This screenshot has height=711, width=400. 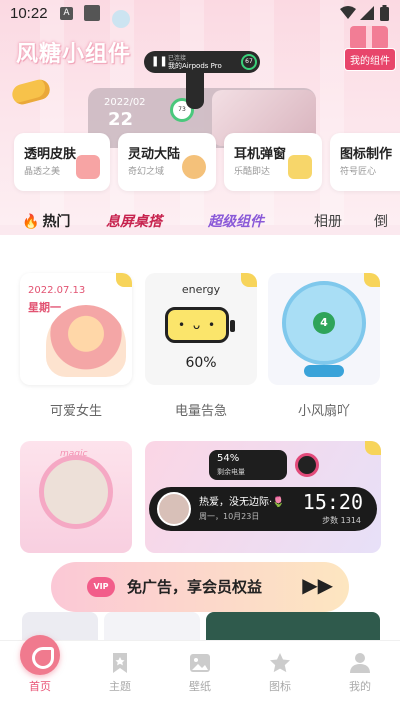 I want to click on battery-icon, so click(x=384, y=13).